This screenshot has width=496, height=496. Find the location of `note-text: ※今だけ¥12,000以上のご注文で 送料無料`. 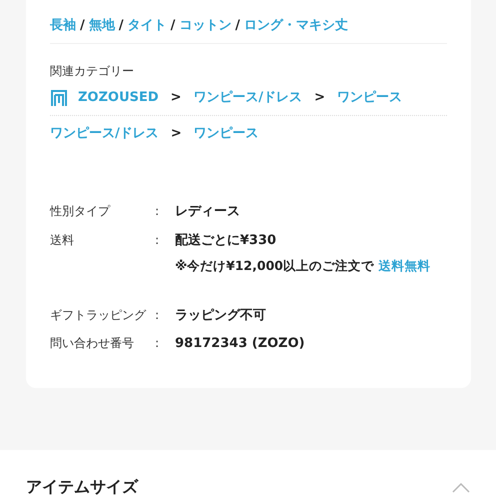

note-text: ※今だけ¥12,000以上のご注文で 送料無料 is located at coordinates (303, 266).